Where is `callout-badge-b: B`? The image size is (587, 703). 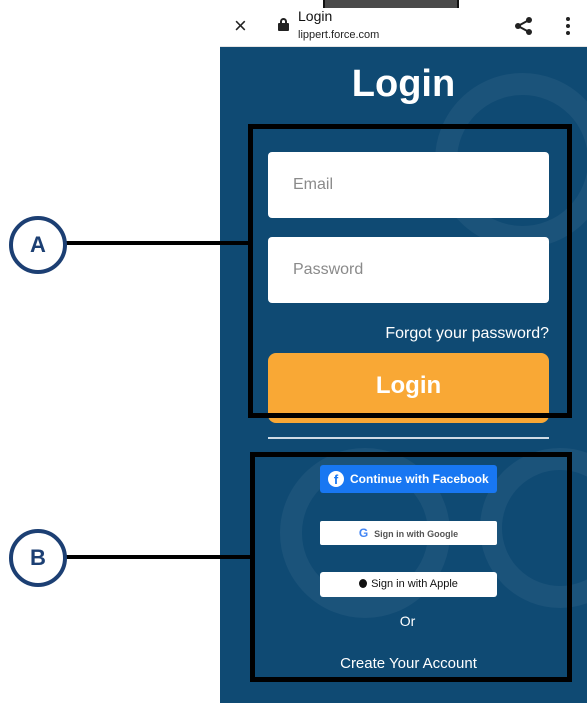 callout-badge-b: B is located at coordinates (38, 558).